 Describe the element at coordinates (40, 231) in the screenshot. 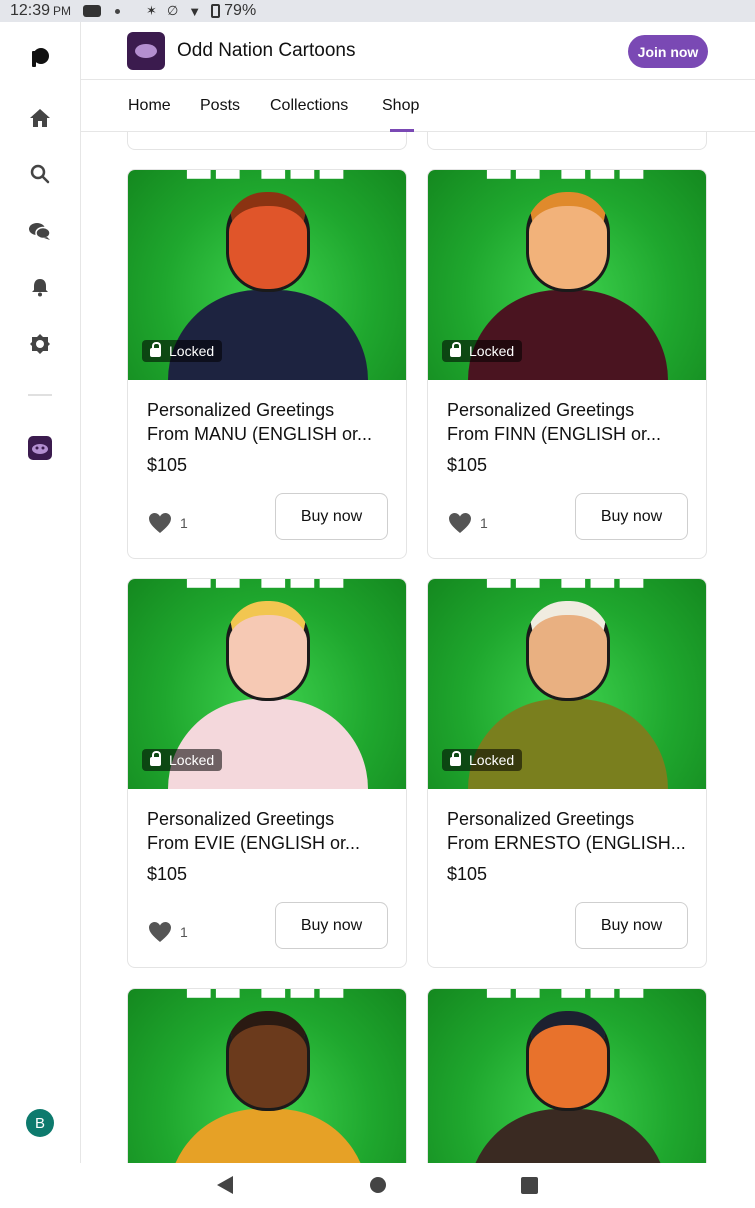

I see `chat-icon` at that location.